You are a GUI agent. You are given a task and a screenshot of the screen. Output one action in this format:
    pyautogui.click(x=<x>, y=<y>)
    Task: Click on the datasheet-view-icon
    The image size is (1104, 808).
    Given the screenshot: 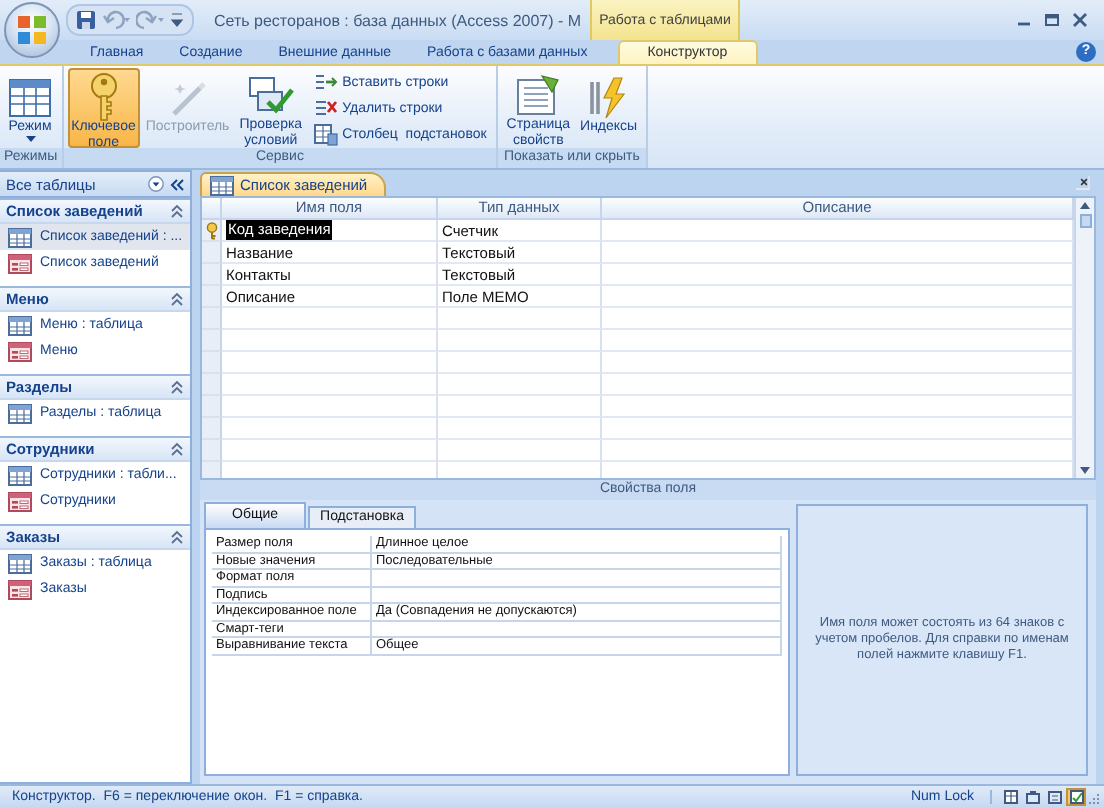 What is the action you would take?
    pyautogui.click(x=1010, y=797)
    